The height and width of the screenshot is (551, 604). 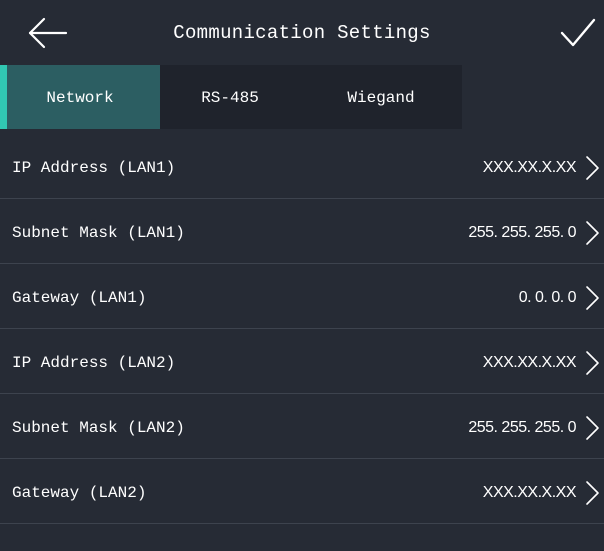 I want to click on row-value: 0. 0. 0. 0, so click(x=547, y=297).